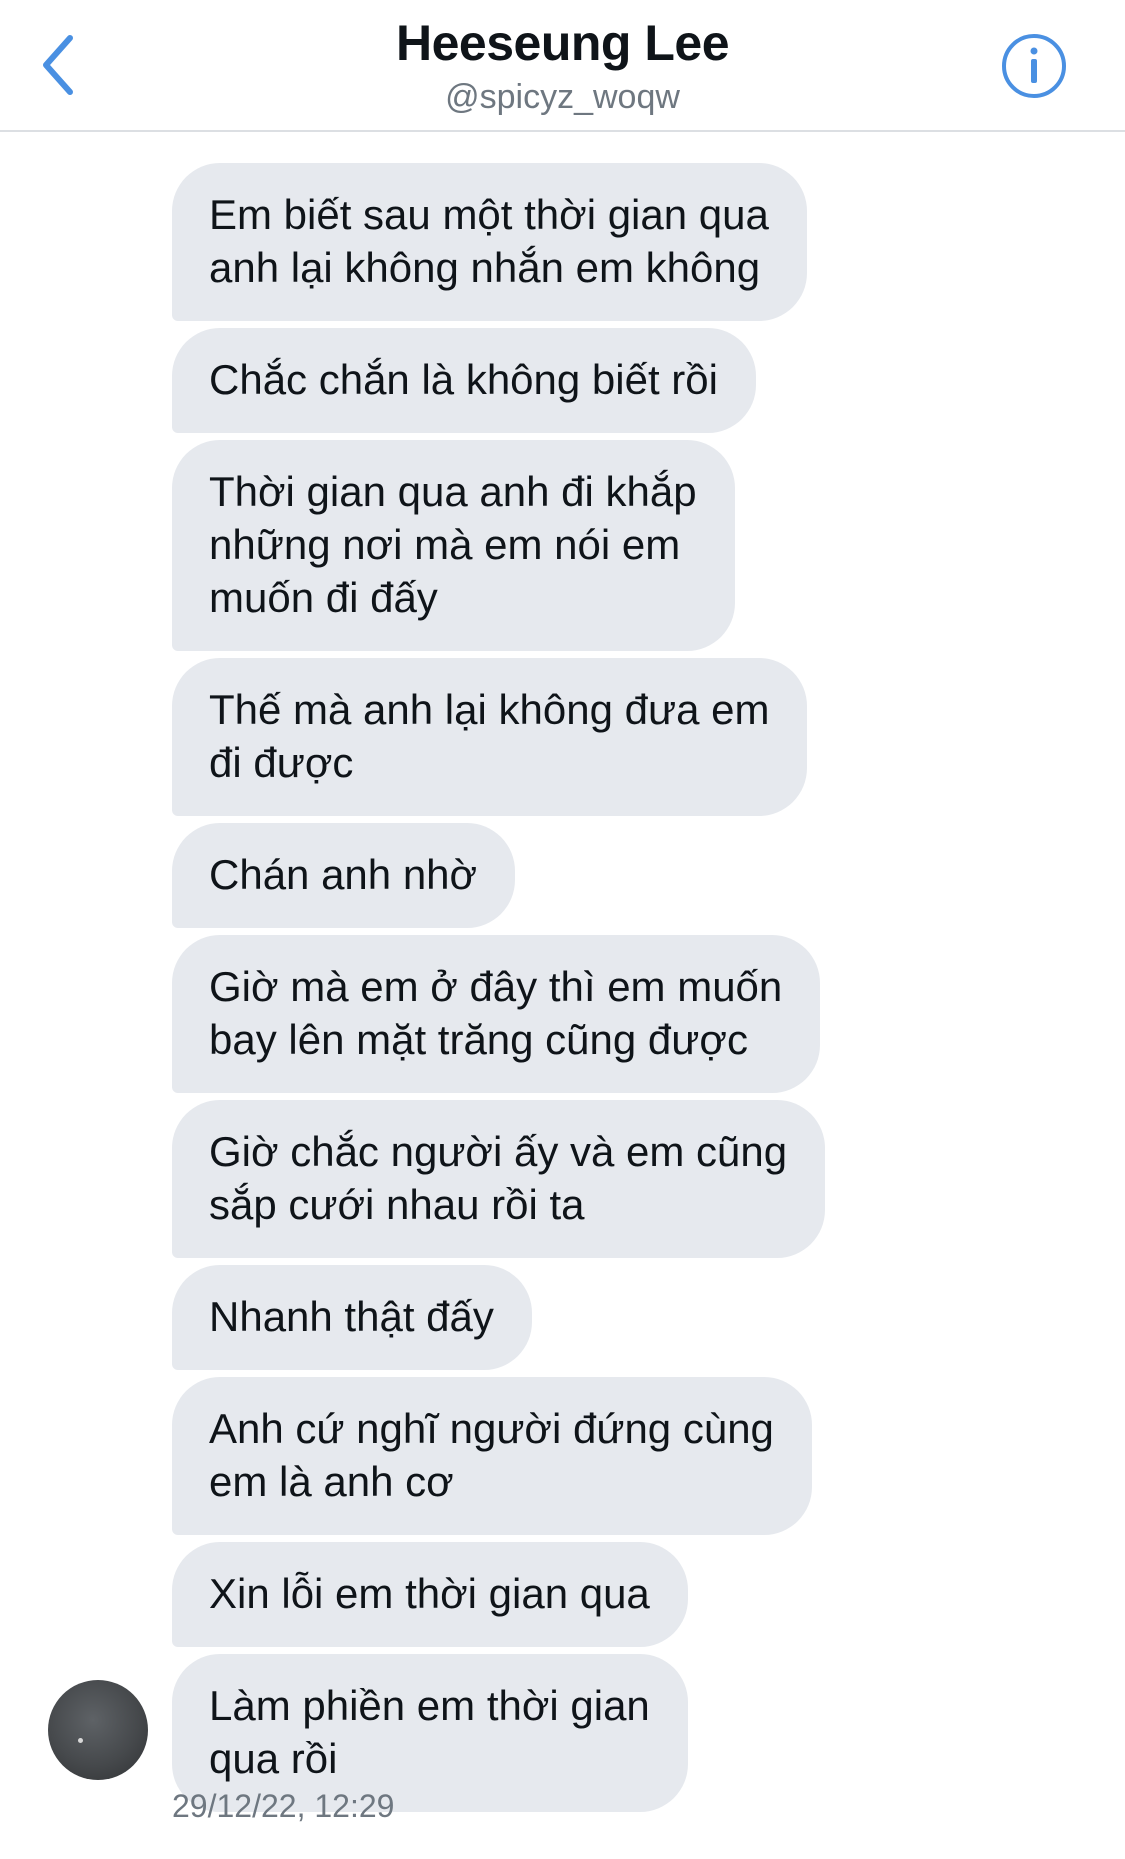 This screenshot has width=1125, height=1859. What do you see at coordinates (485, 267) in the screenshot?
I see `message-line: anh lại không nhắn em không` at bounding box center [485, 267].